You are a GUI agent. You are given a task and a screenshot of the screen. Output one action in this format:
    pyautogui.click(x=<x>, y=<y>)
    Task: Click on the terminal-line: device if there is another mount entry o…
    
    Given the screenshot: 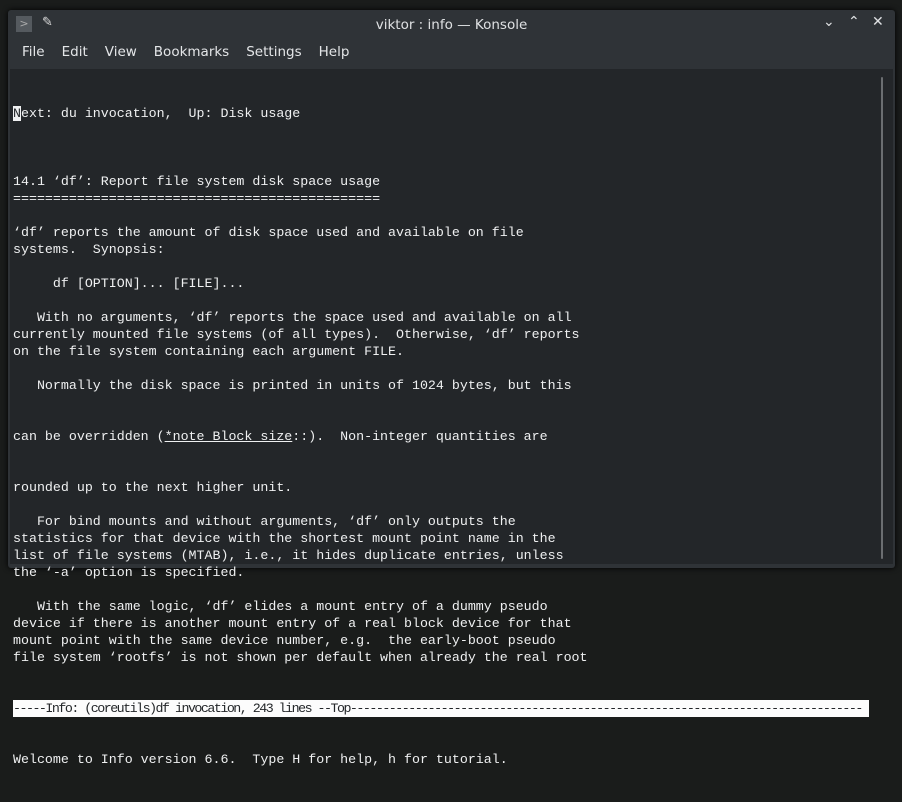 What is the action you would take?
    pyautogui.click(x=292, y=623)
    